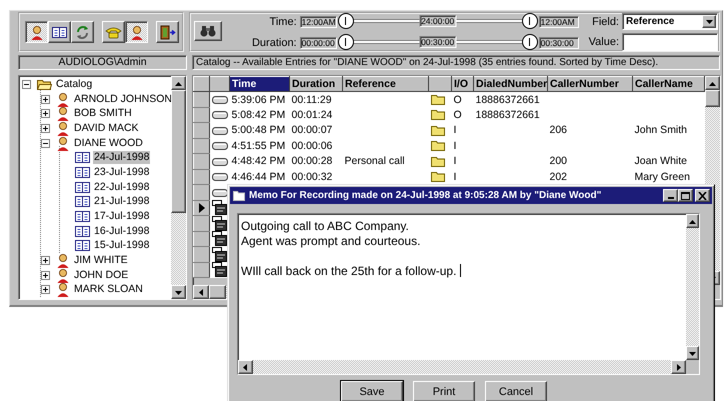 The height and width of the screenshot is (401, 727). I want to click on range-end-value: 12:00AM, so click(558, 22).